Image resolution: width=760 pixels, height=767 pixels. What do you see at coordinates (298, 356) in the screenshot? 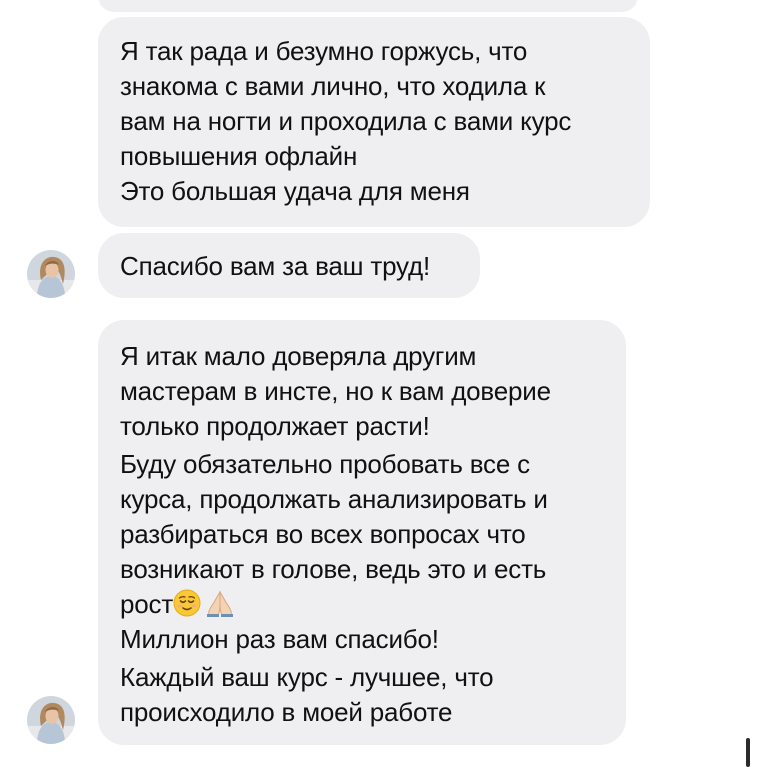
I see `message-line: Я итак мало доверяла другим` at bounding box center [298, 356].